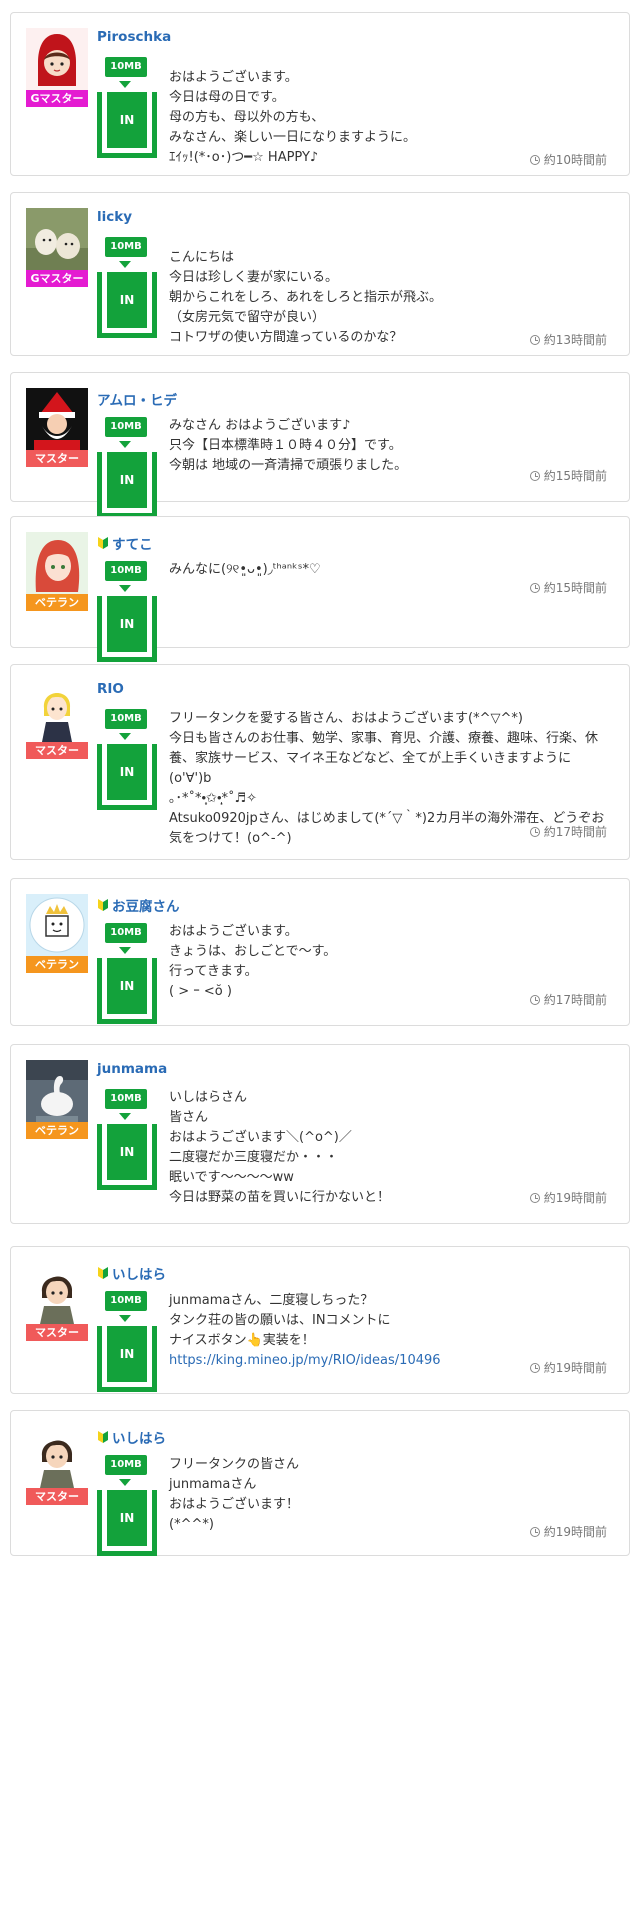  Describe the element at coordinates (231, 1177) in the screenshot. I see `message-line: 眠いです〜〜〜〜ww` at that location.